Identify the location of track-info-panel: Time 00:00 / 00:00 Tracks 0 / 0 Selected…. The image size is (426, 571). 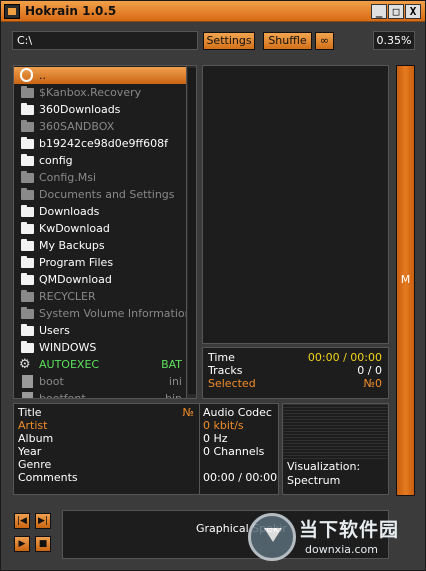
(295, 373).